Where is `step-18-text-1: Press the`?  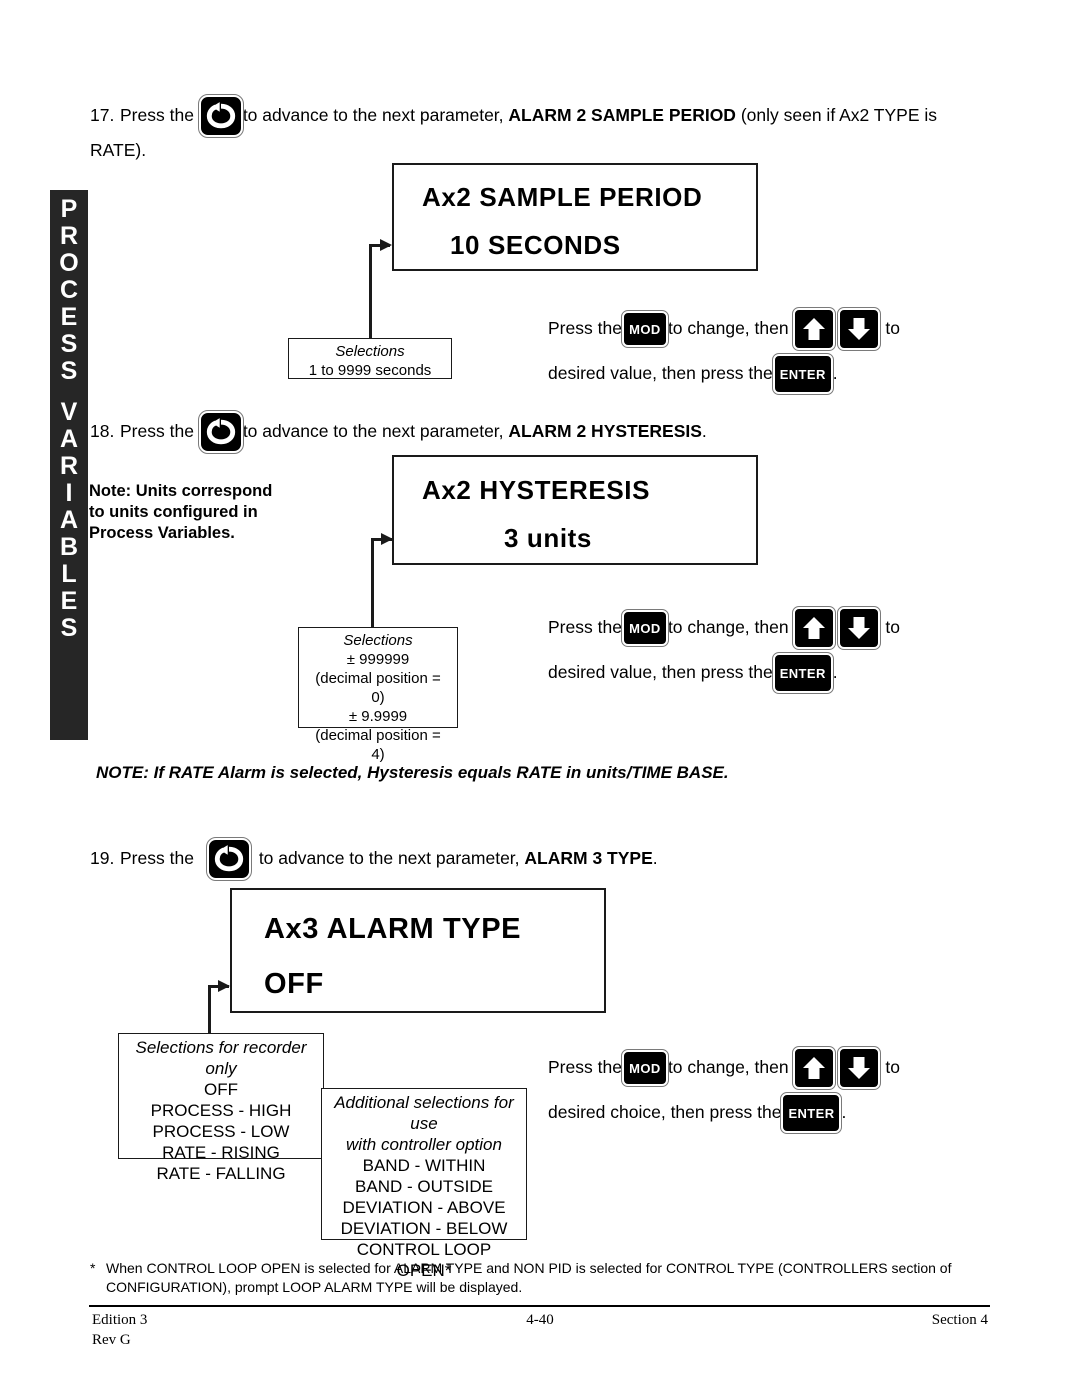 step-18-text-1: Press the is located at coordinates (157, 431).